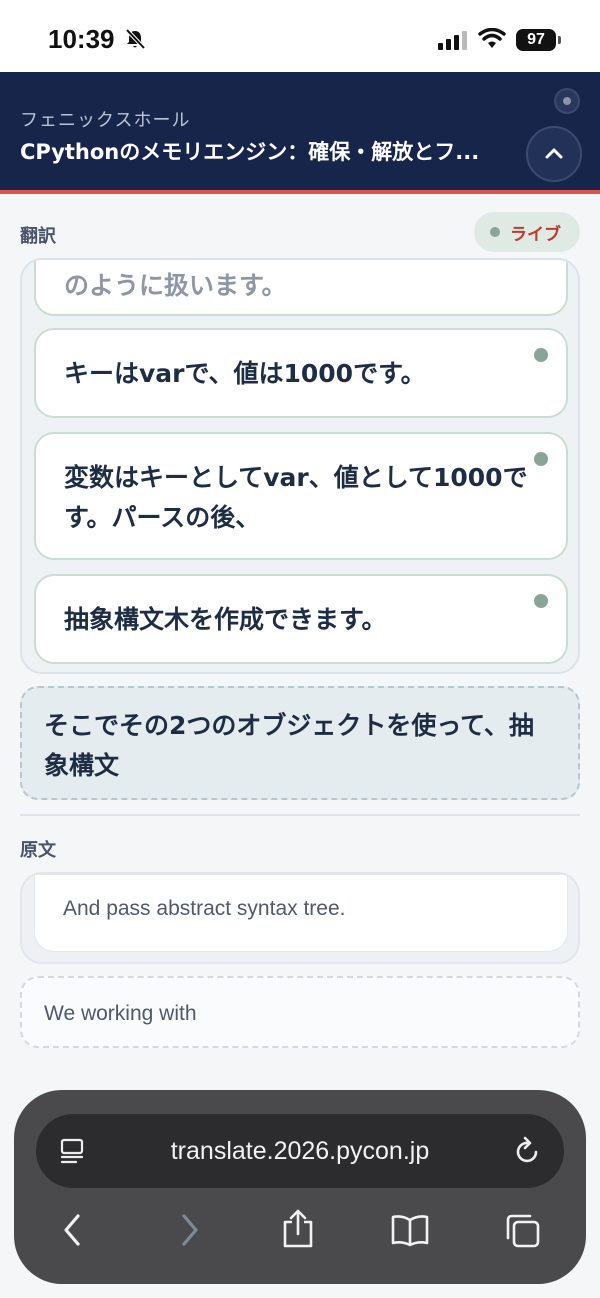 The height and width of the screenshot is (1298, 600). What do you see at coordinates (300, 815) in the screenshot?
I see `section-divider` at bounding box center [300, 815].